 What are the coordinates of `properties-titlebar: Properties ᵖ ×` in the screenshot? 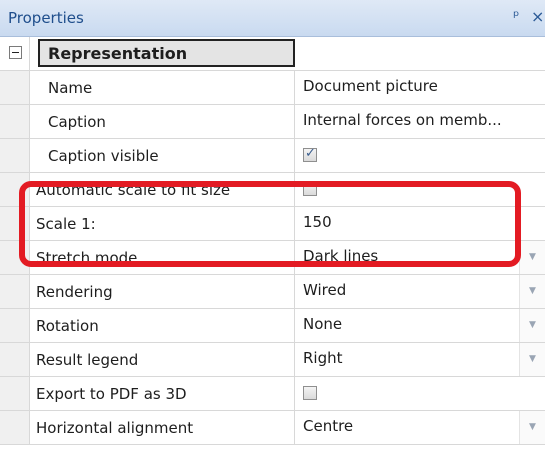 It's located at (272, 18).